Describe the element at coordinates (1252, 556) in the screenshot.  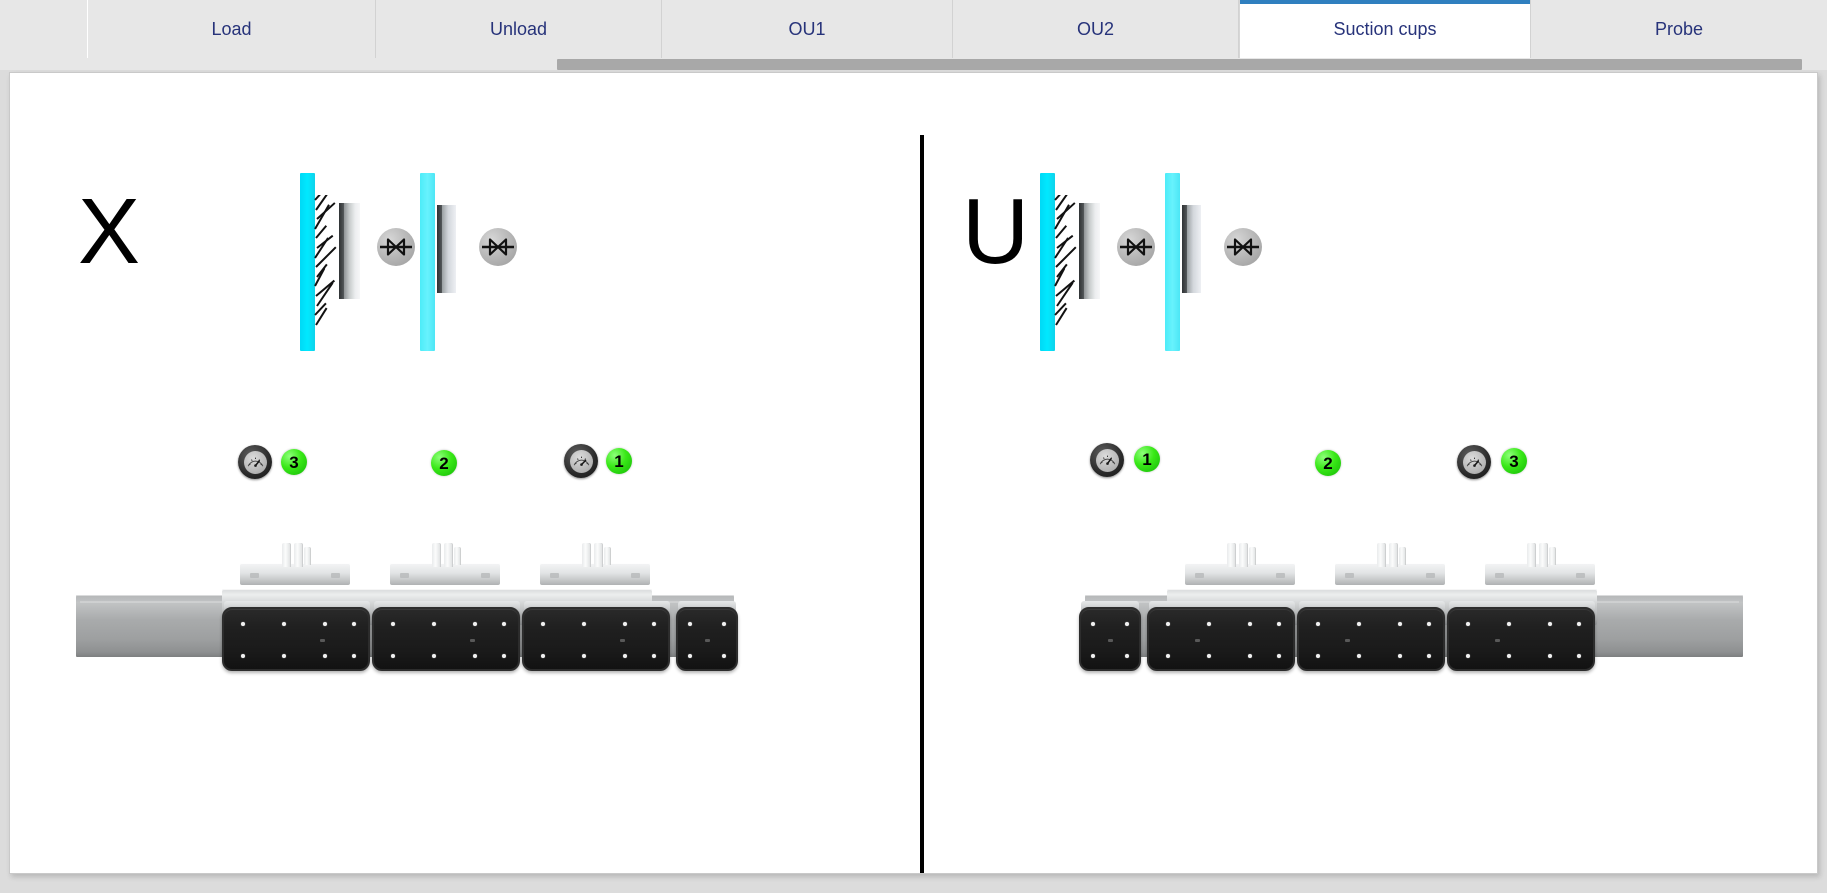
I see `fitting-u-1c` at that location.